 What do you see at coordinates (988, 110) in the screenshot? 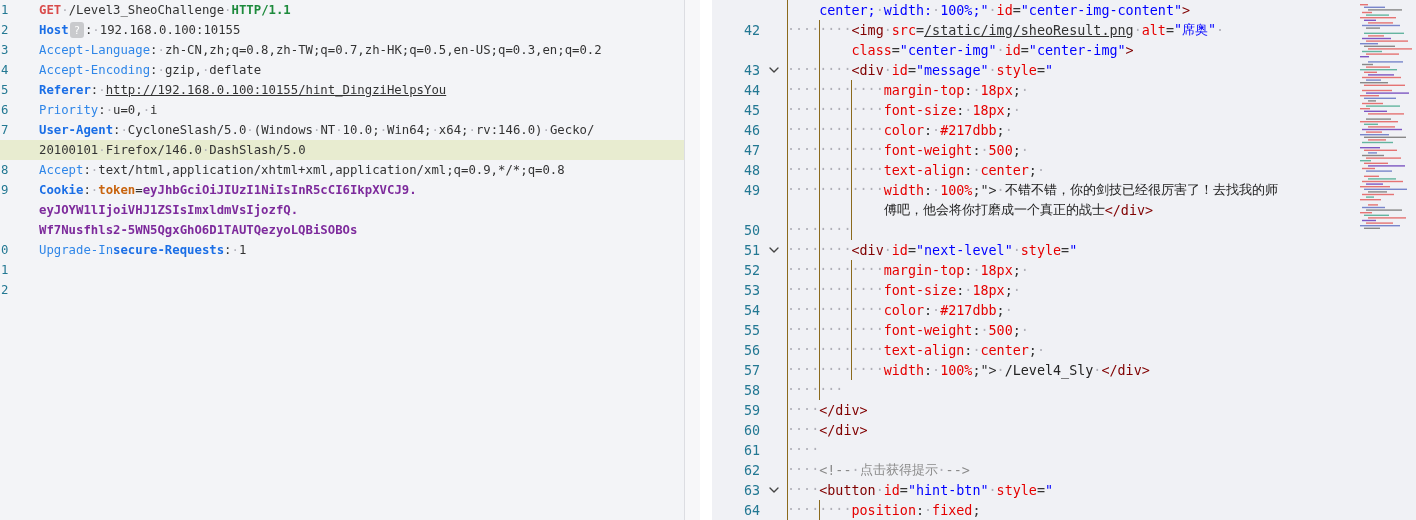
I see `css-value: 18px` at bounding box center [988, 110].